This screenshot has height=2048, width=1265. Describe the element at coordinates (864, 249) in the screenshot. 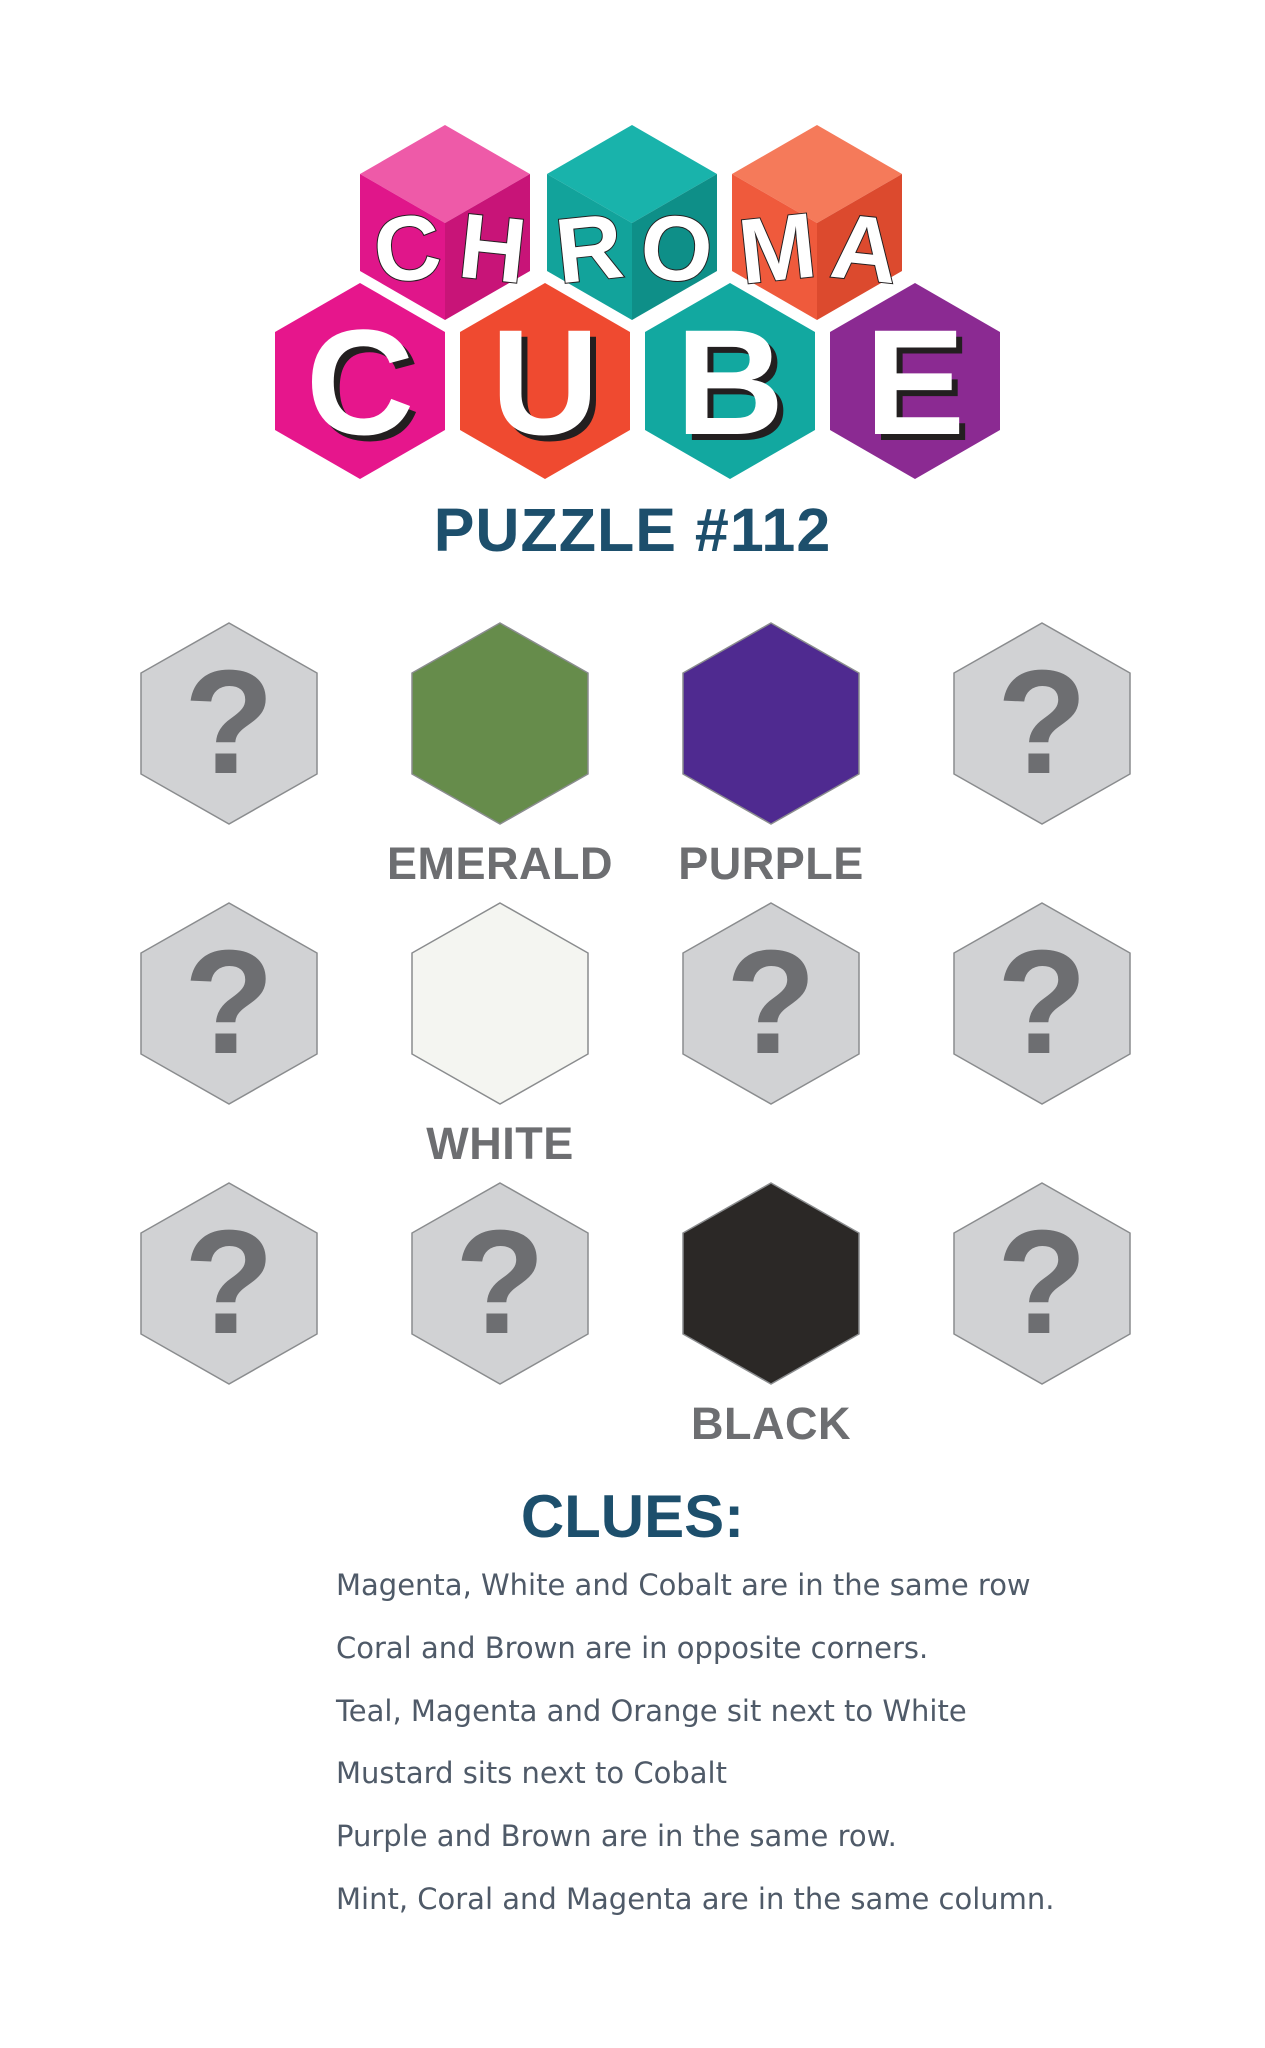

I see `logo-letter-a: A` at that location.